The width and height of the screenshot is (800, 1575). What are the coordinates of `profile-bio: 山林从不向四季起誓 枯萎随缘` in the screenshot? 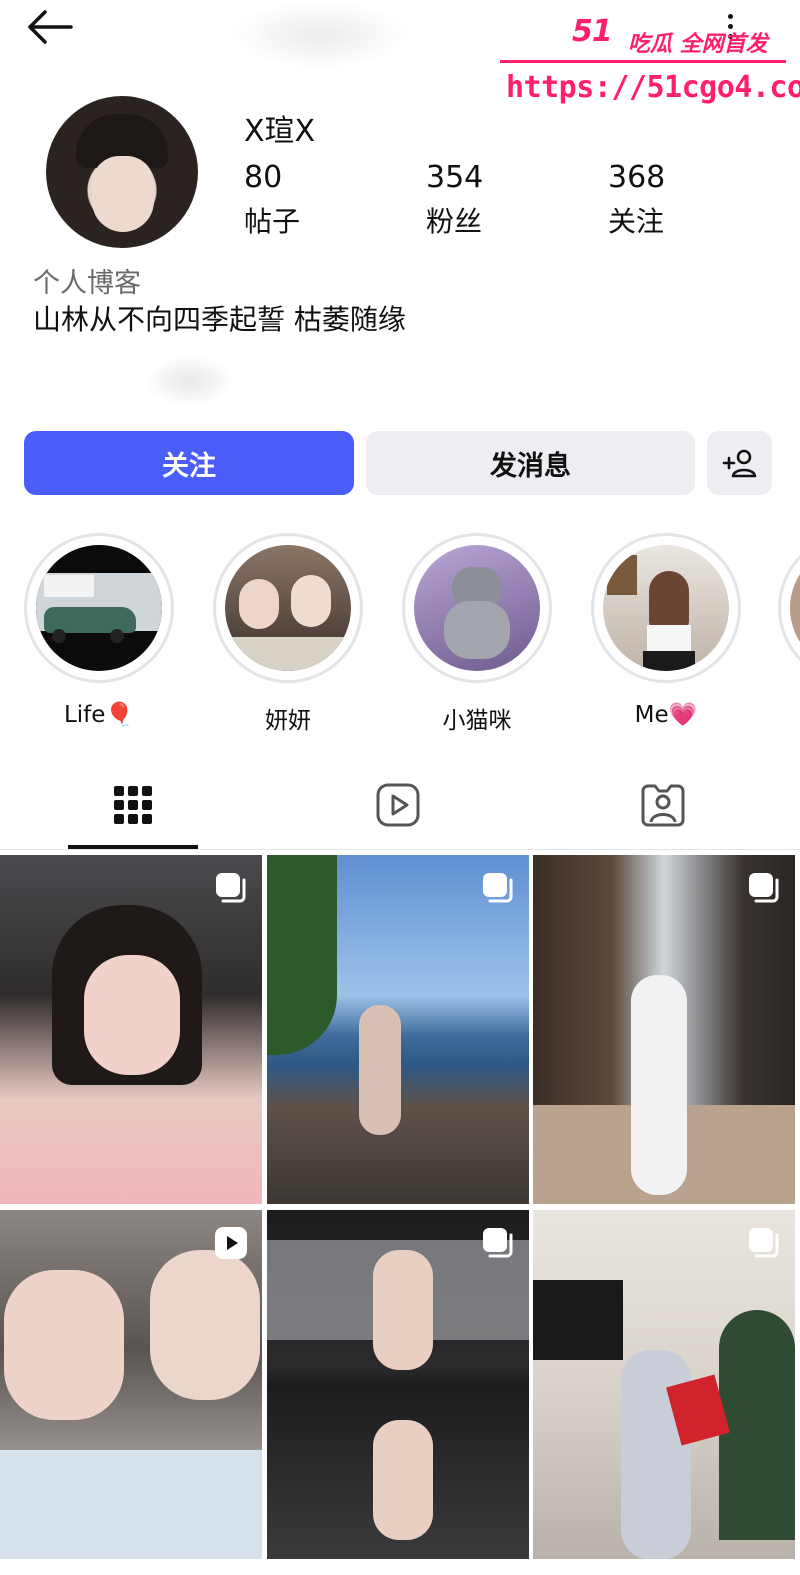 It's located at (219, 319).